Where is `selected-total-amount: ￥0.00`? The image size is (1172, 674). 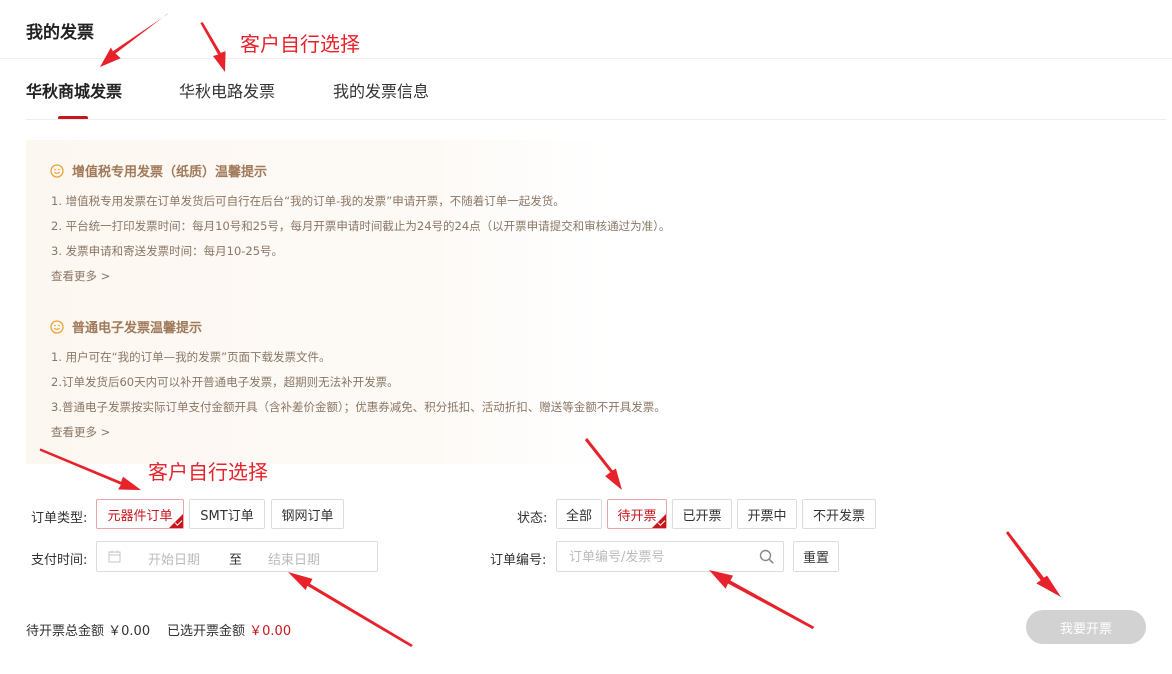
selected-total-amount: ￥0.00 is located at coordinates (270, 631).